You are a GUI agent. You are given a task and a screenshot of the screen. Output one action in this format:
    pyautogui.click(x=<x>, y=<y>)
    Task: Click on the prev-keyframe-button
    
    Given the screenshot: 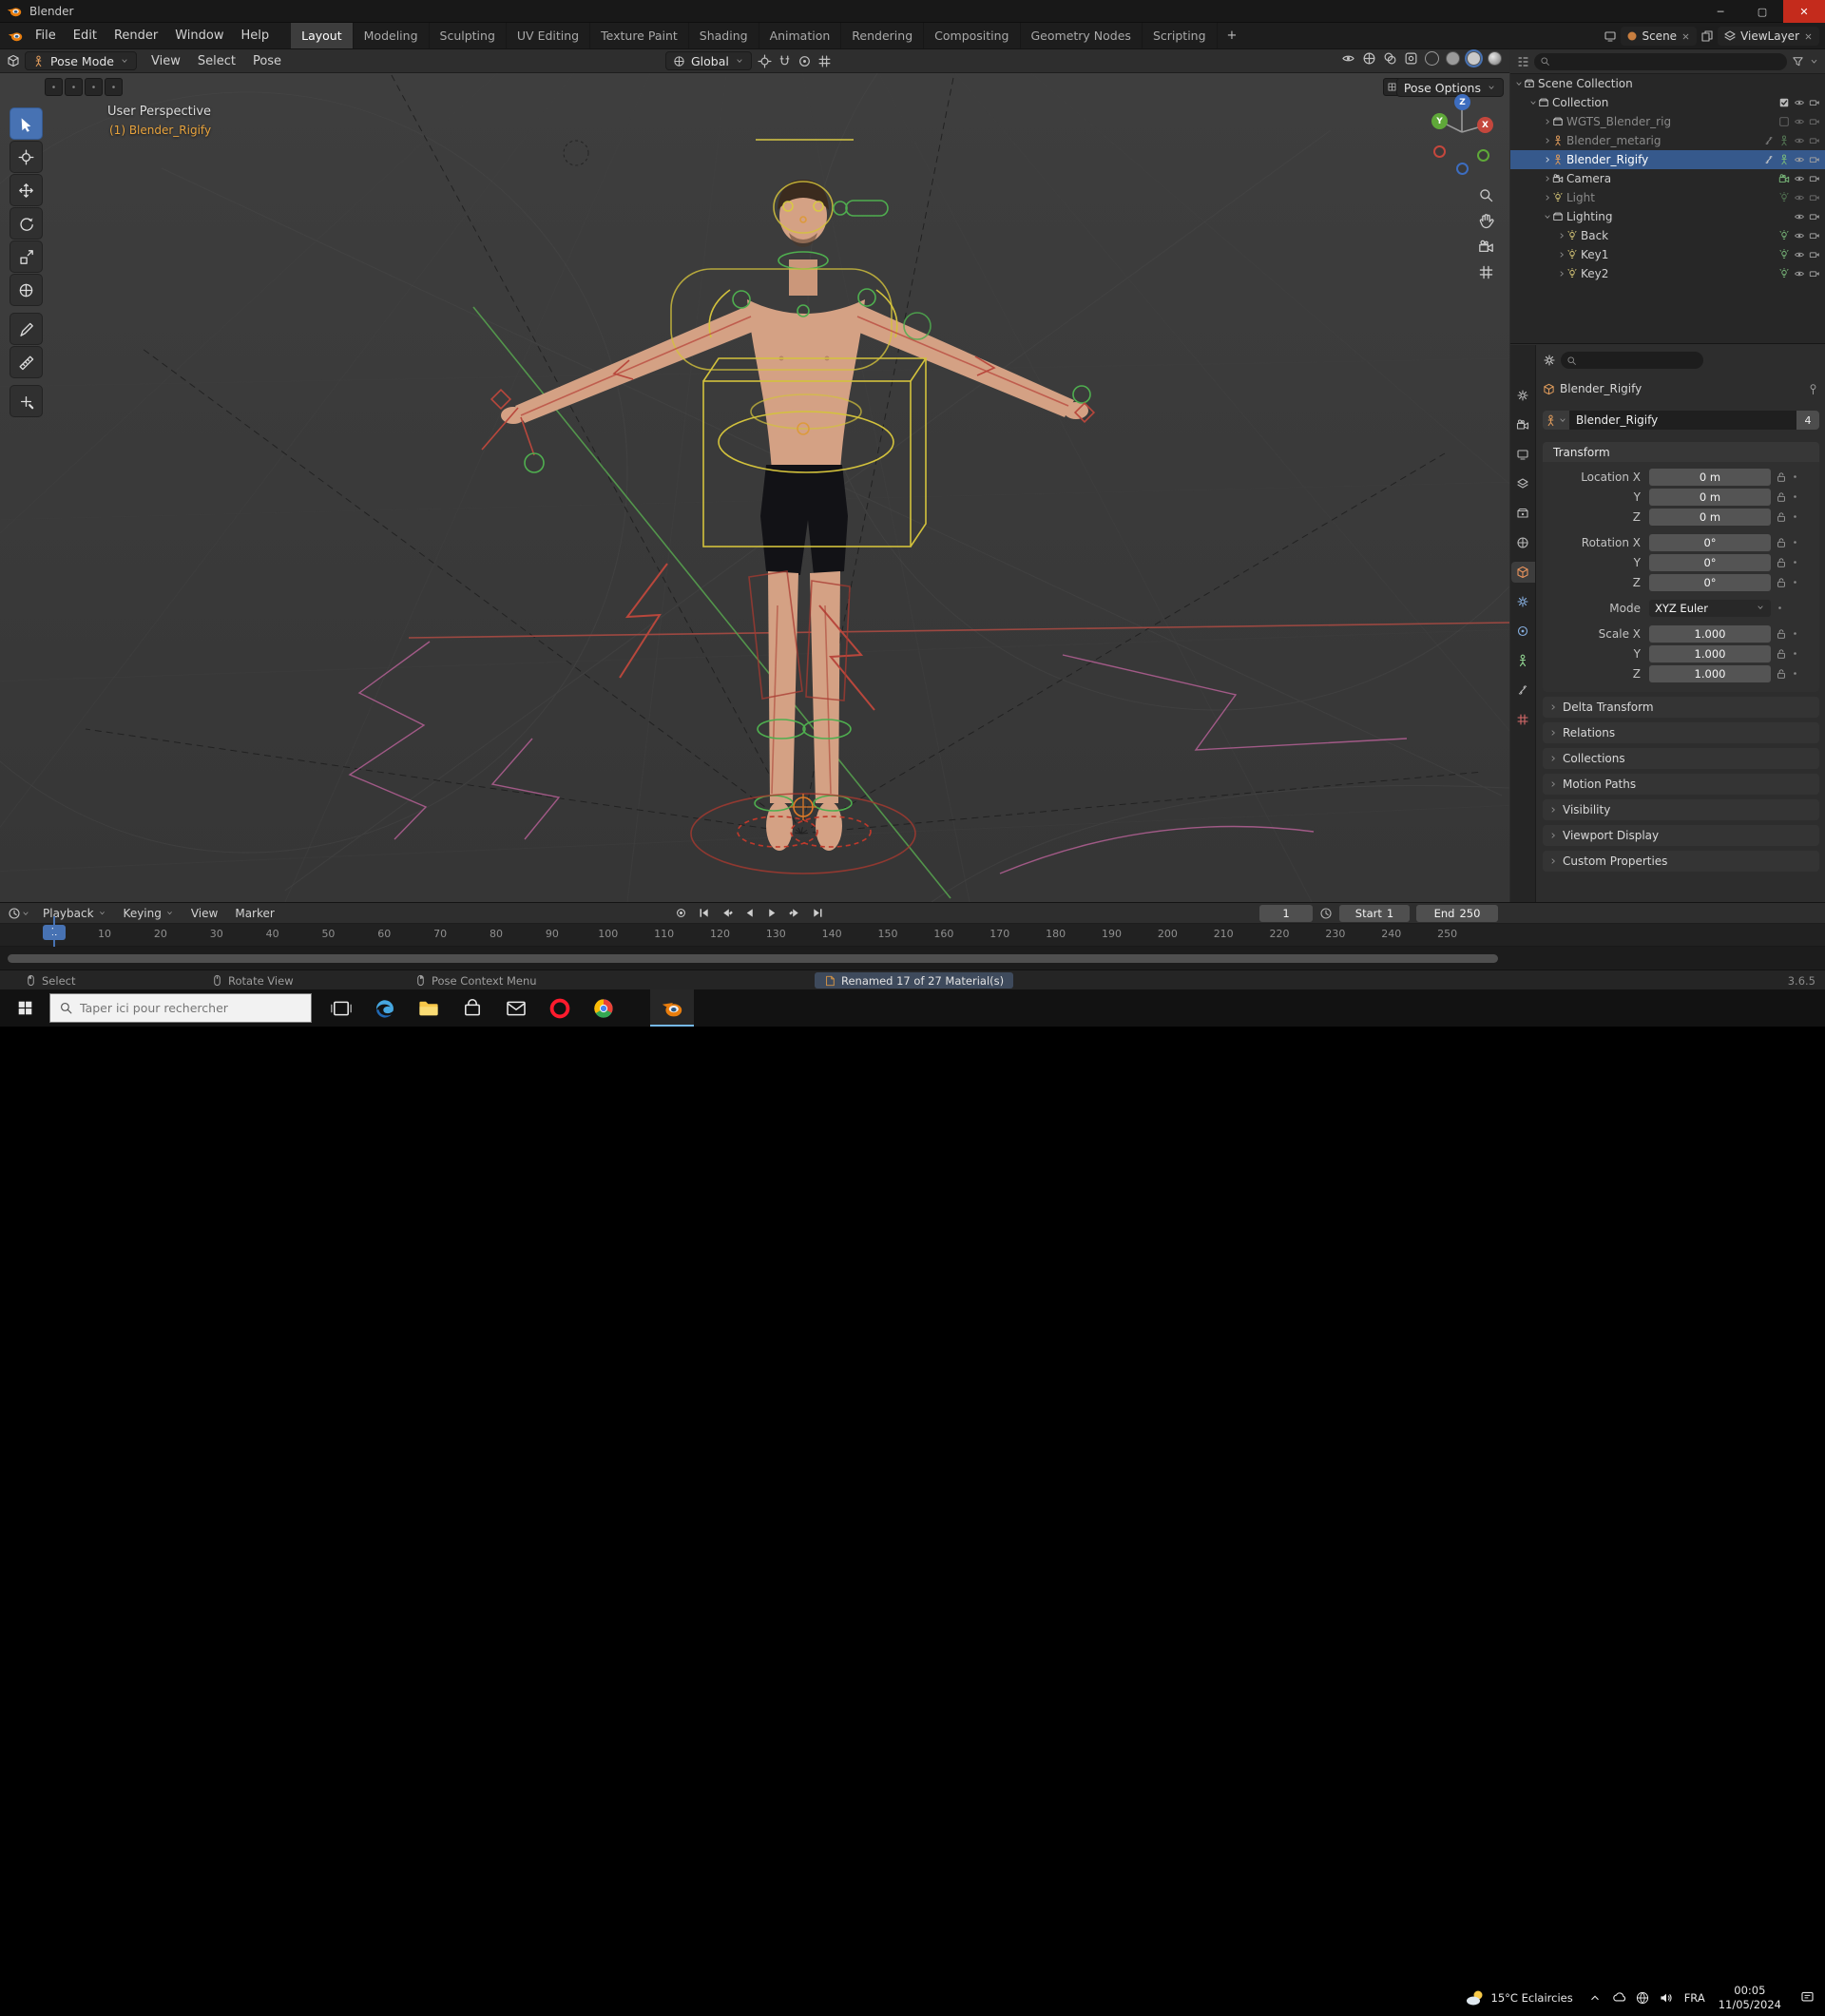 What is the action you would take?
    pyautogui.click(x=727, y=913)
    